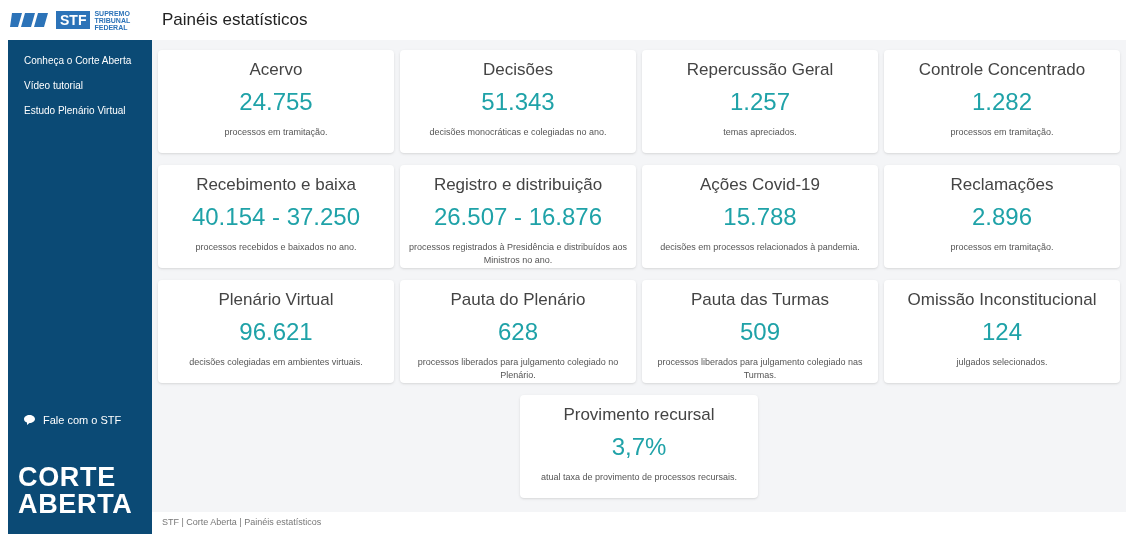 This screenshot has height=534, width=1126. I want to click on card-title: Omissão Inconstitucional, so click(1002, 300).